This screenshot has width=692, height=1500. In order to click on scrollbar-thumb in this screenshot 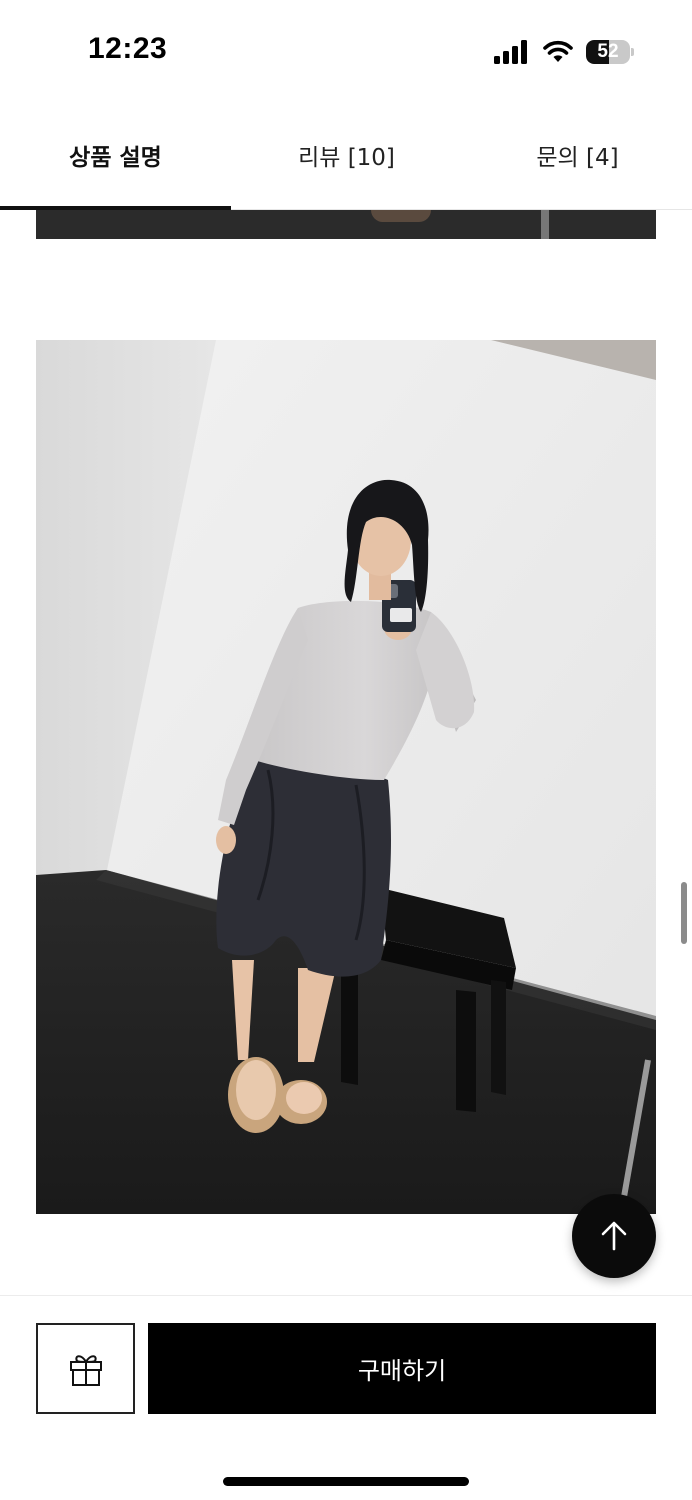, I will do `click(684, 913)`.